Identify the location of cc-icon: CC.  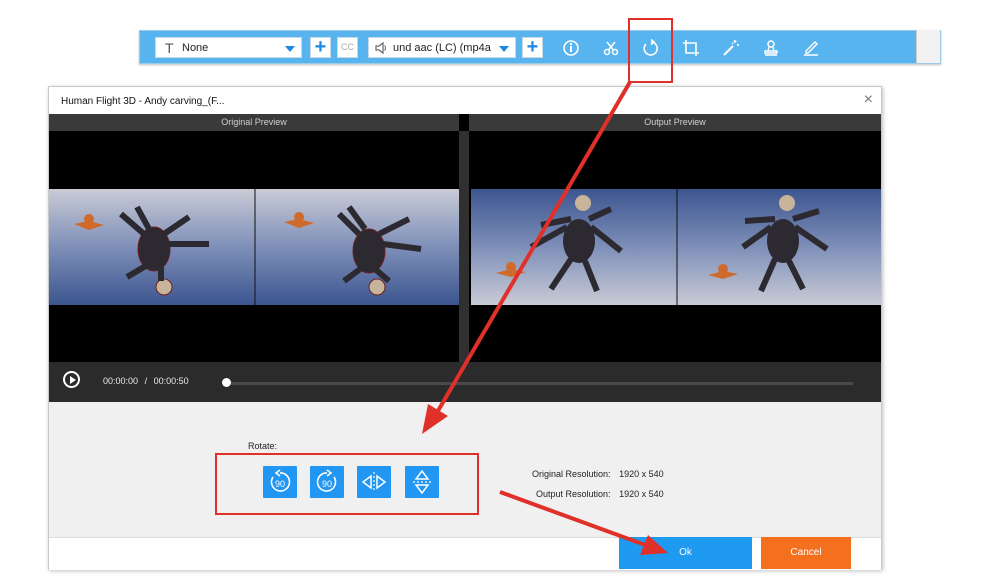
(347, 47).